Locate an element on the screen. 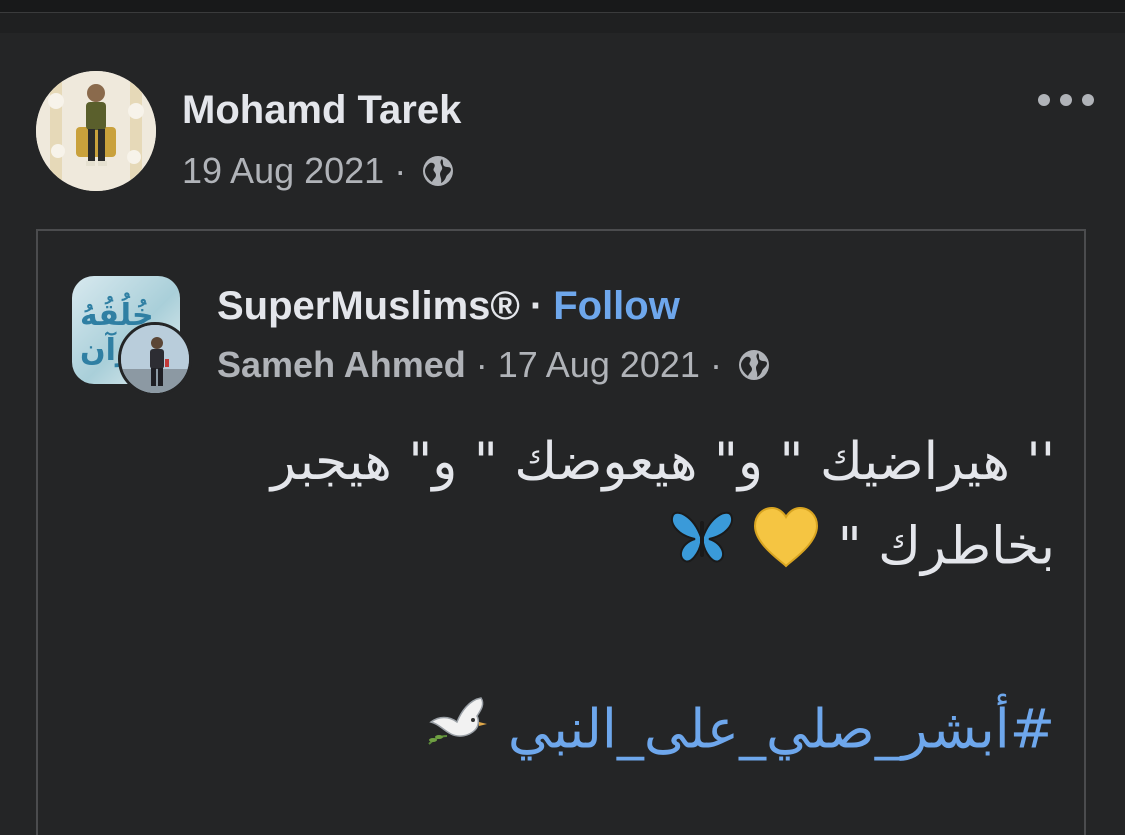 This screenshot has width=1125, height=835. post-divider is located at coordinates (562, 22).